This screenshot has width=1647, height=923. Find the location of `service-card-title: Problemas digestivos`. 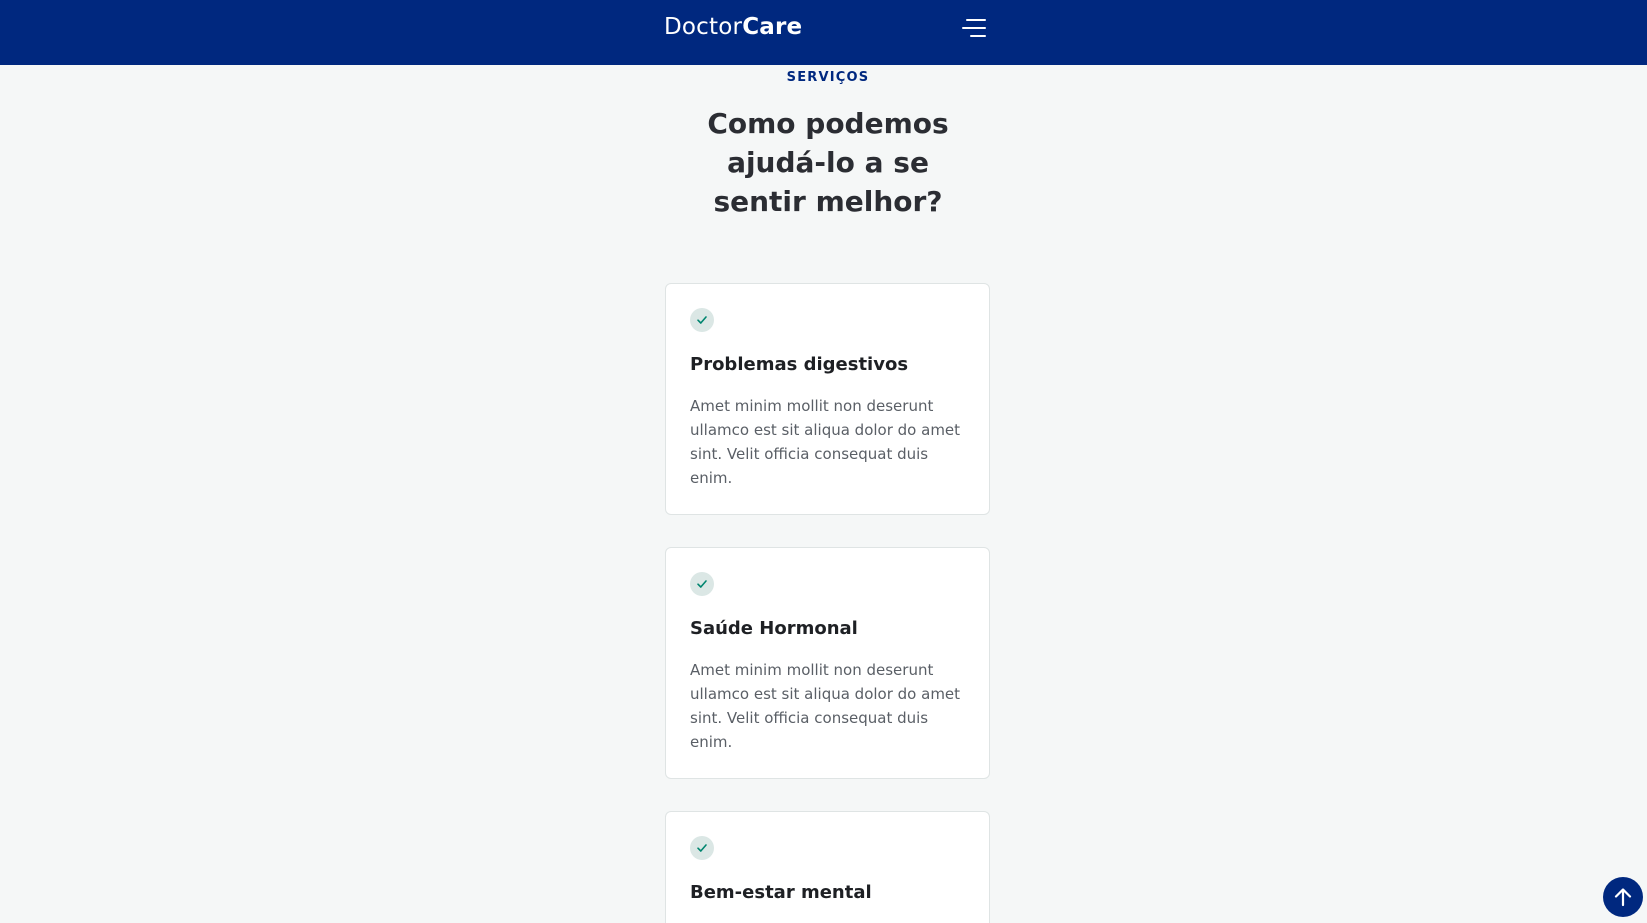

service-card-title: Problemas digestivos is located at coordinates (799, 364).